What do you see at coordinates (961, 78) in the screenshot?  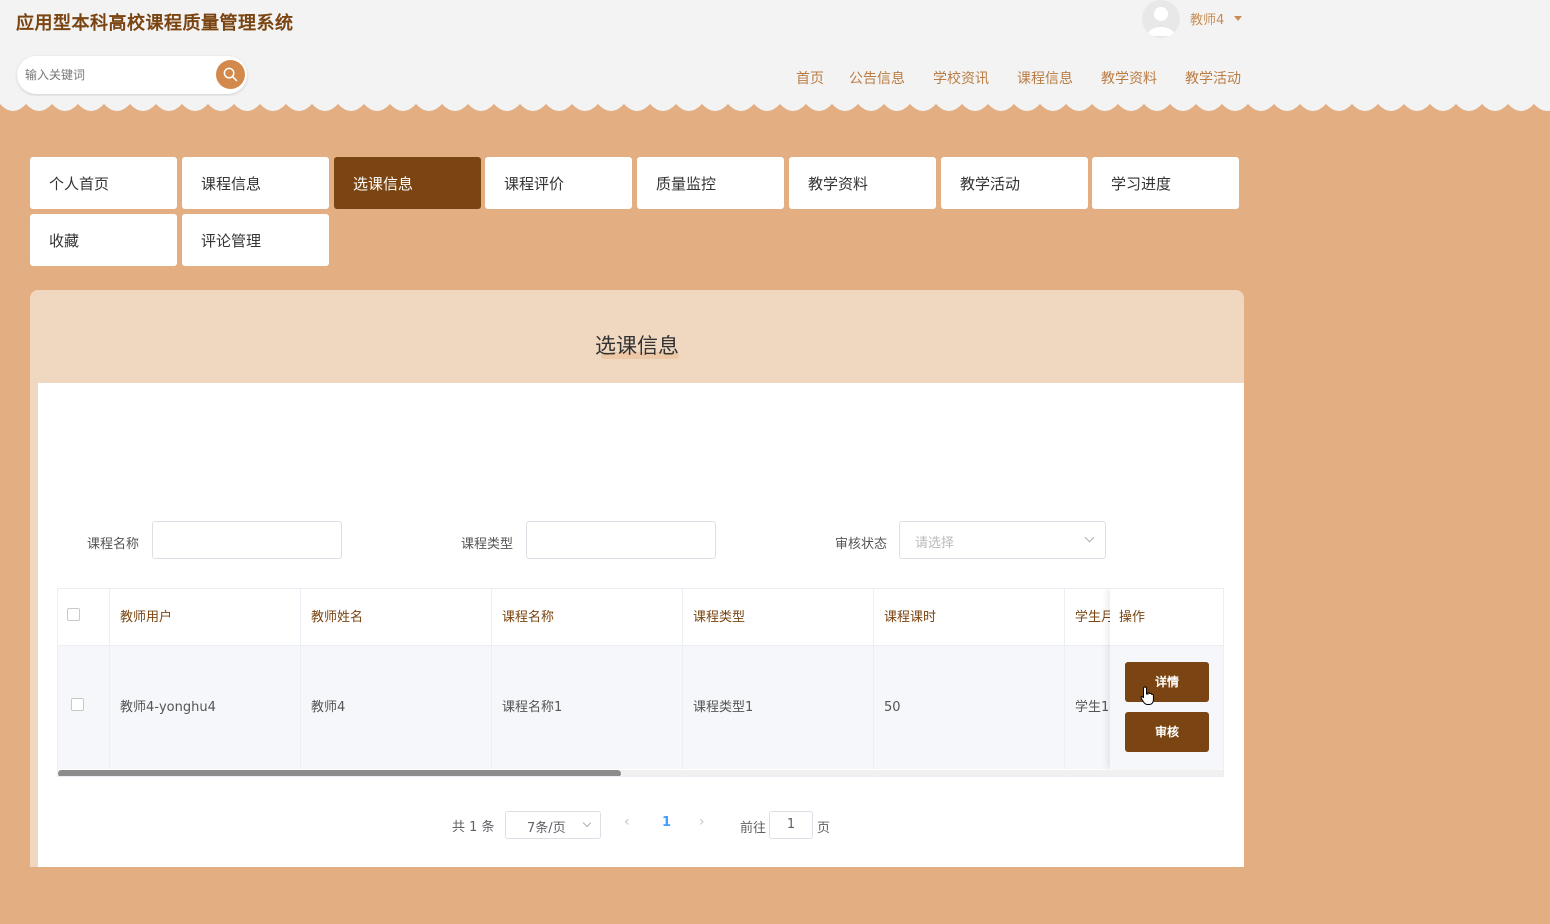 I see `nav-school-news: 学校资讯` at bounding box center [961, 78].